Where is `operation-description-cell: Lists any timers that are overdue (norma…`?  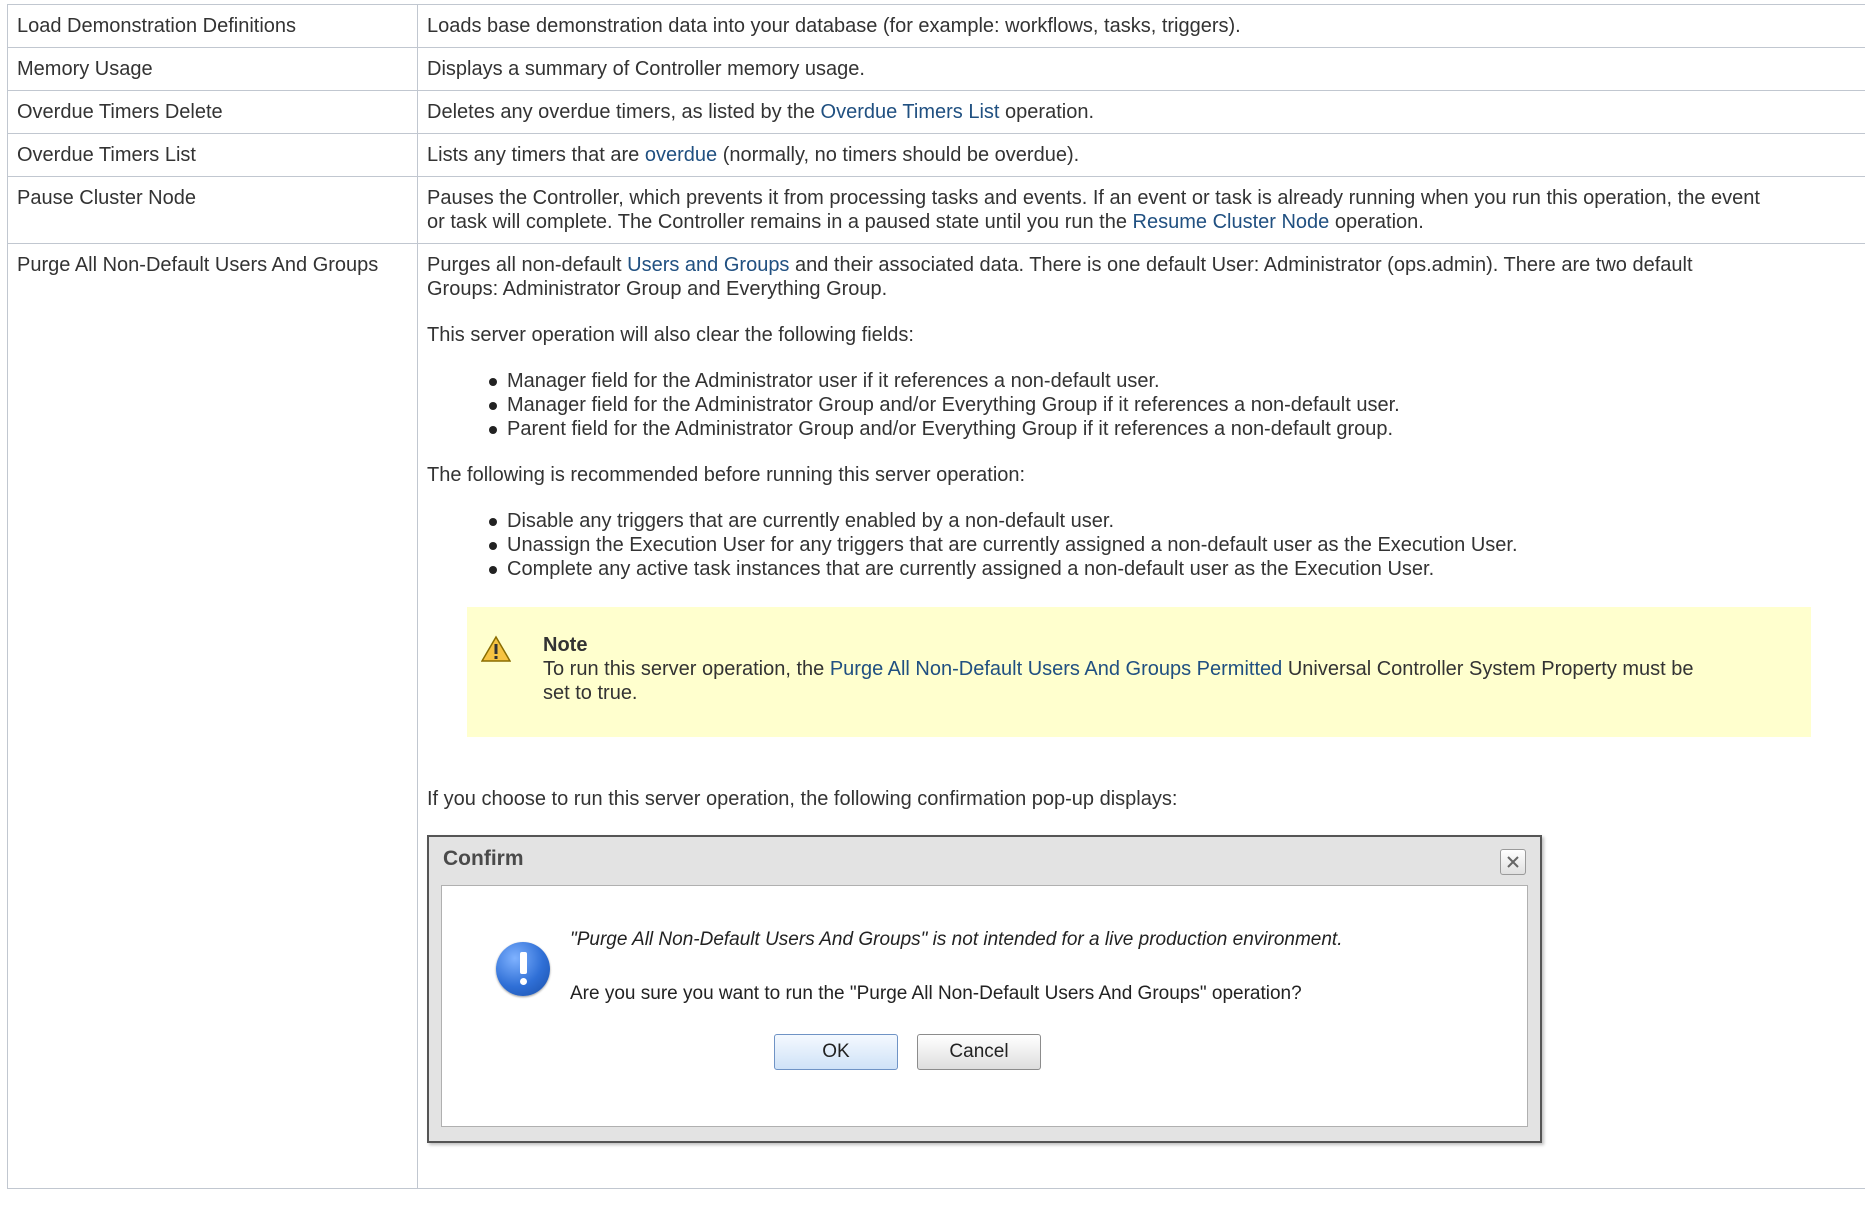
operation-description-cell: Lists any timers that are overdue (norma… is located at coordinates (1141, 155).